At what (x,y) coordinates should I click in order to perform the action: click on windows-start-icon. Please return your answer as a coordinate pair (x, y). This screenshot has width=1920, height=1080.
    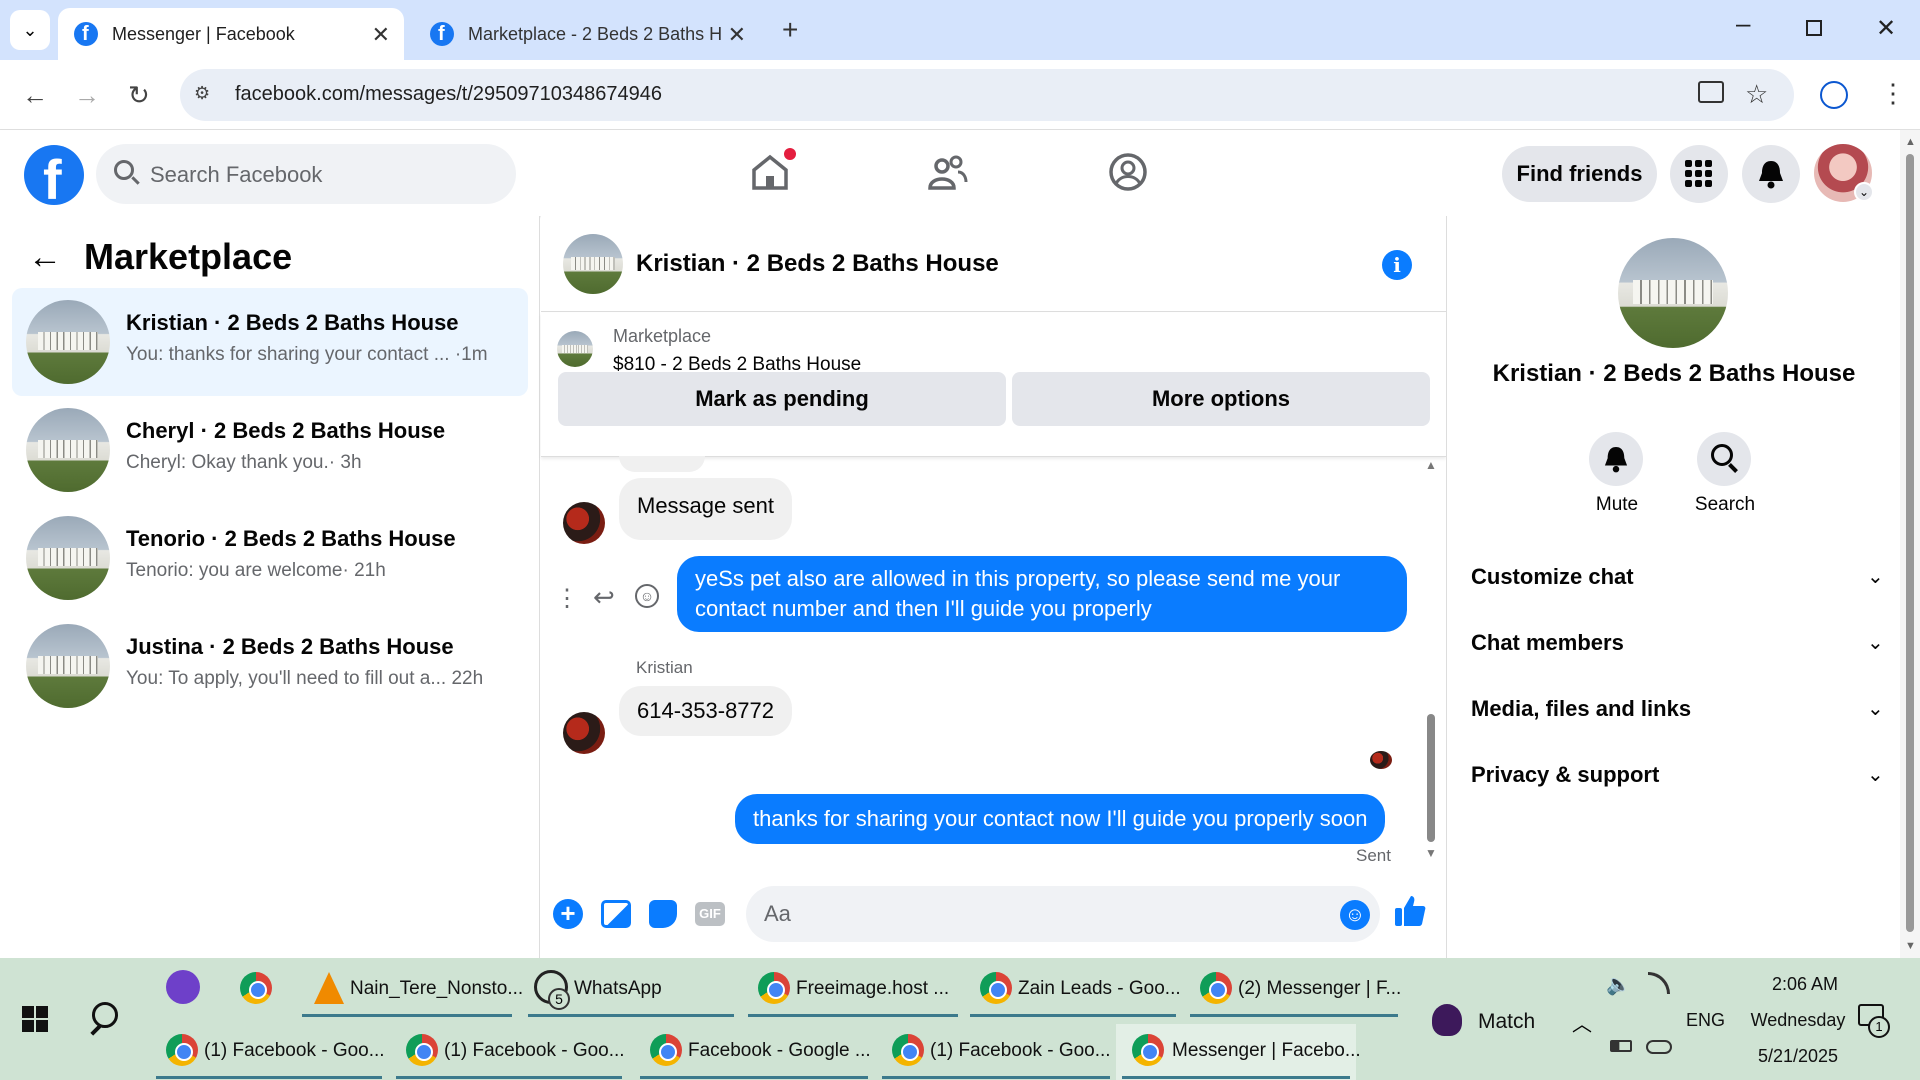
    Looking at the image, I should click on (35, 1019).